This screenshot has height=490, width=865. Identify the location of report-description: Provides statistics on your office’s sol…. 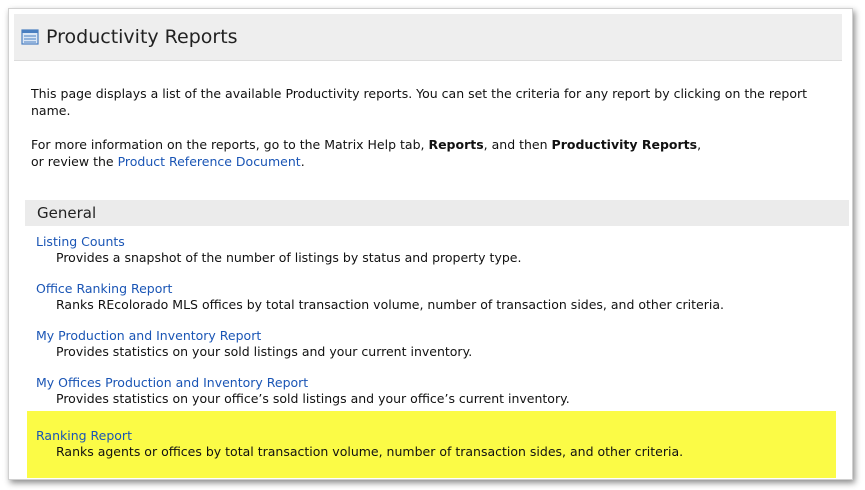
(313, 398).